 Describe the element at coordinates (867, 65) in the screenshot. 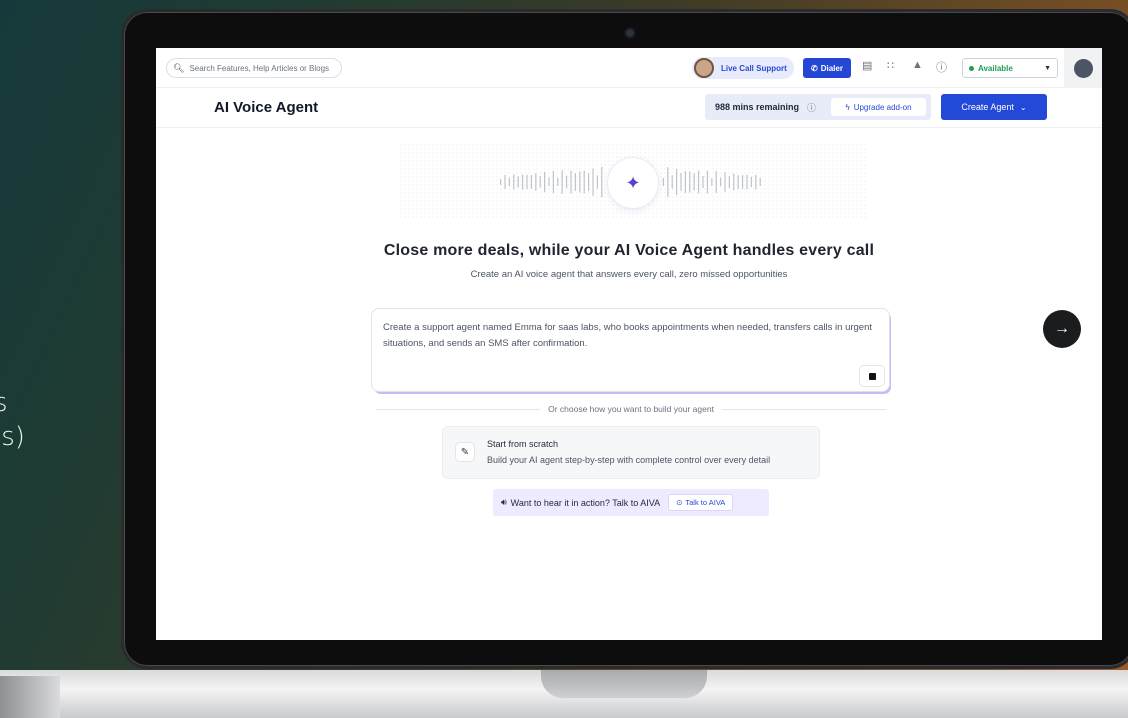

I see `chat-icon: ▤` at that location.